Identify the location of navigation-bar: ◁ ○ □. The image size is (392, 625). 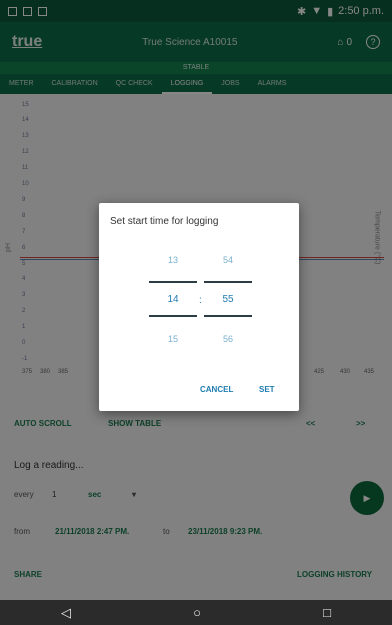
(196, 612).